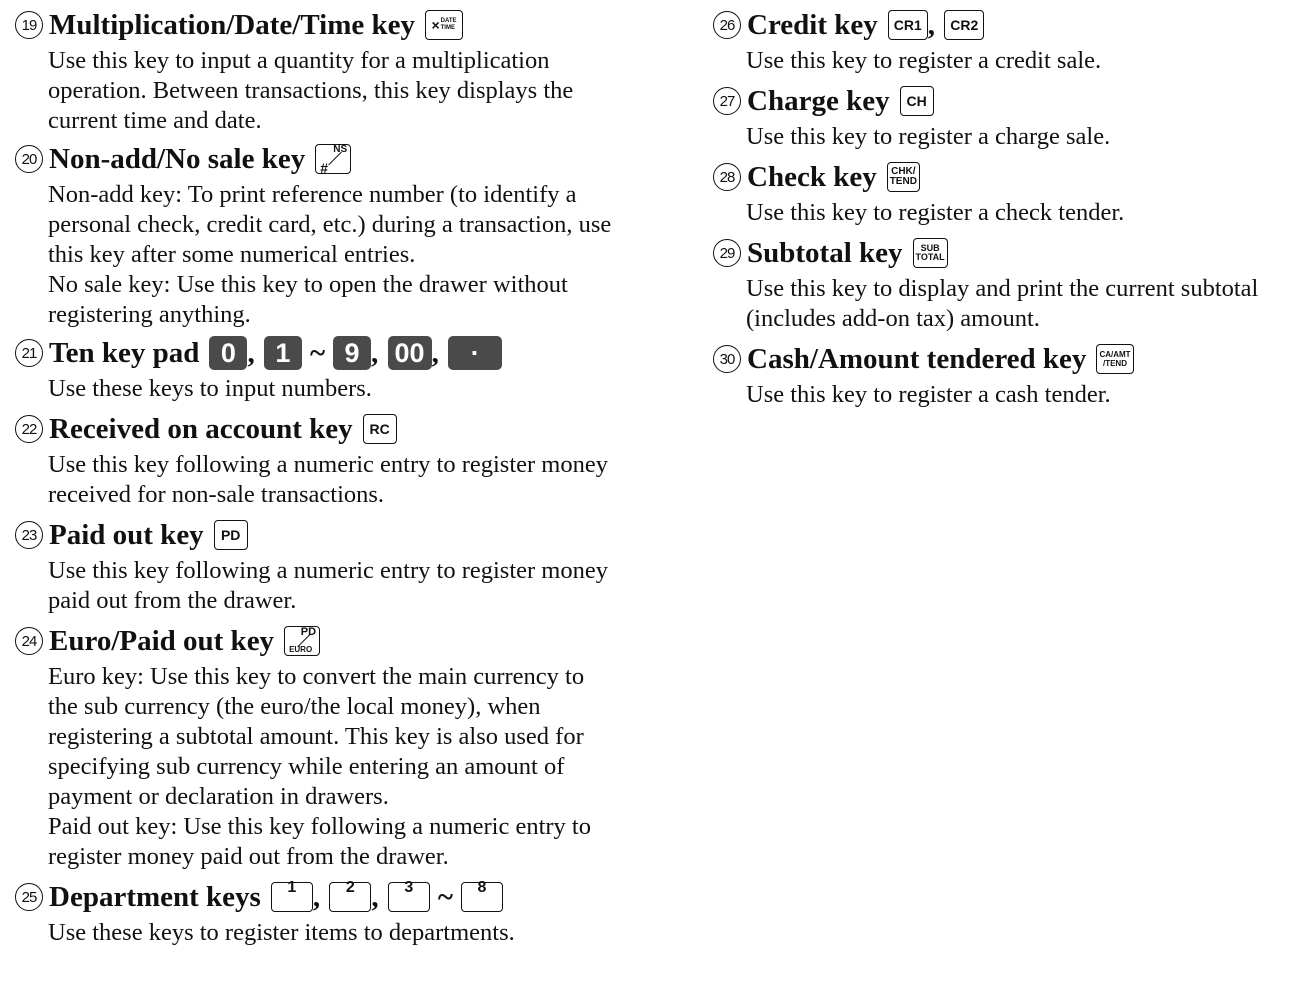  What do you see at coordinates (475, 353) in the screenshot?
I see `keycap-decimal-point: ·` at bounding box center [475, 353].